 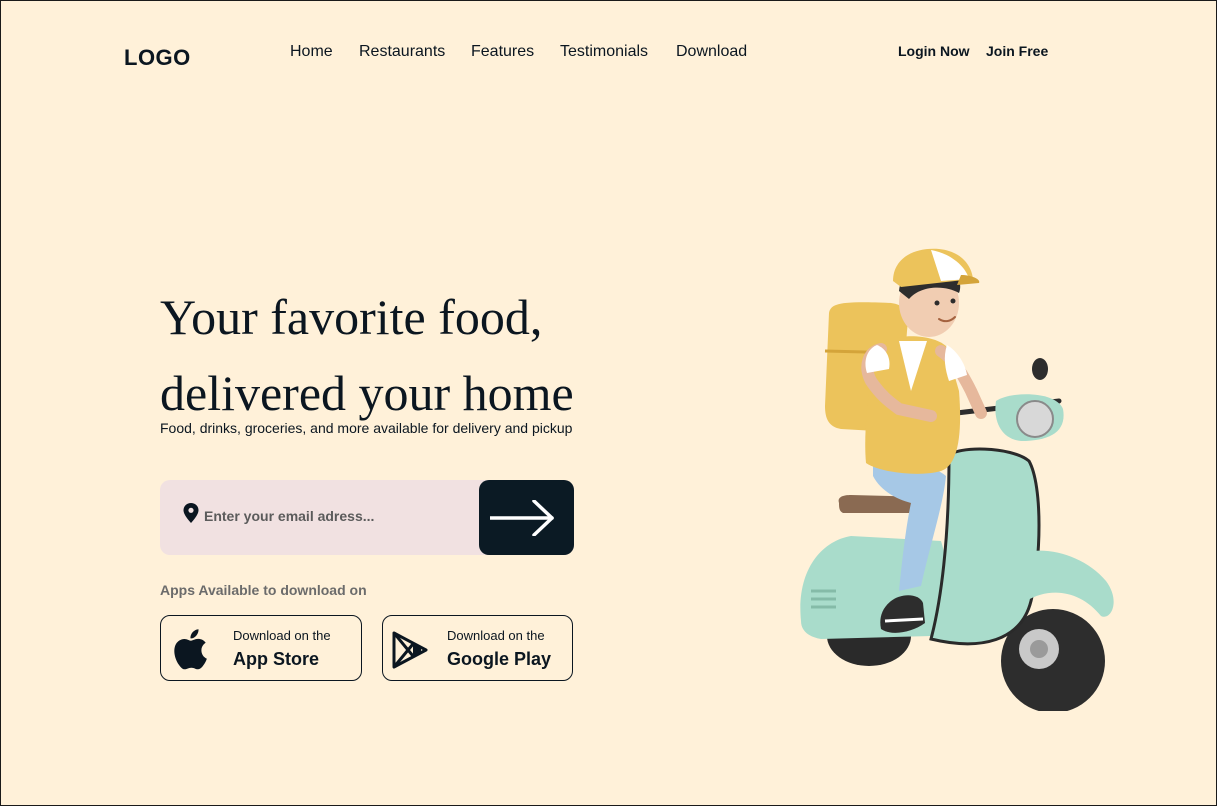 I want to click on apps-available-label: Apps Available to download on, so click(x=263, y=590).